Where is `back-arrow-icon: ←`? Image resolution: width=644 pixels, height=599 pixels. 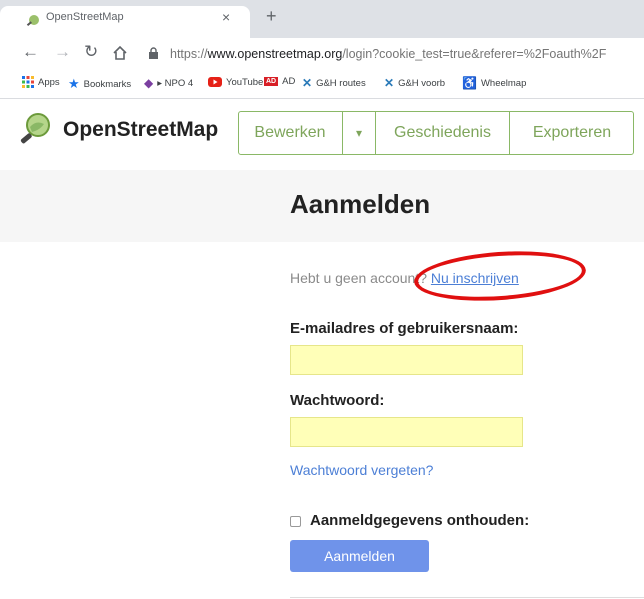
back-arrow-icon: ← is located at coordinates (30, 52).